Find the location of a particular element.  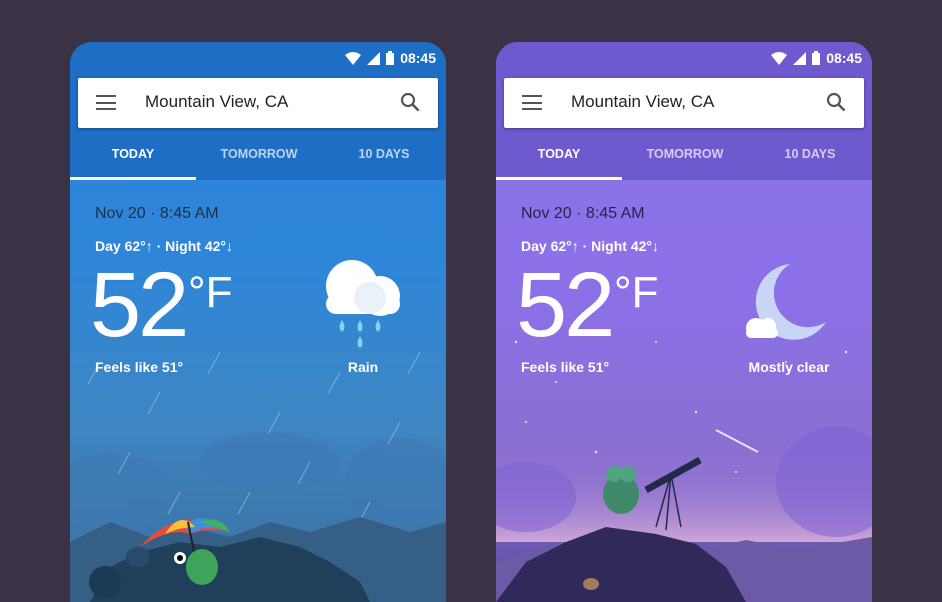

moon-cloud-icon is located at coordinates (786, 302).